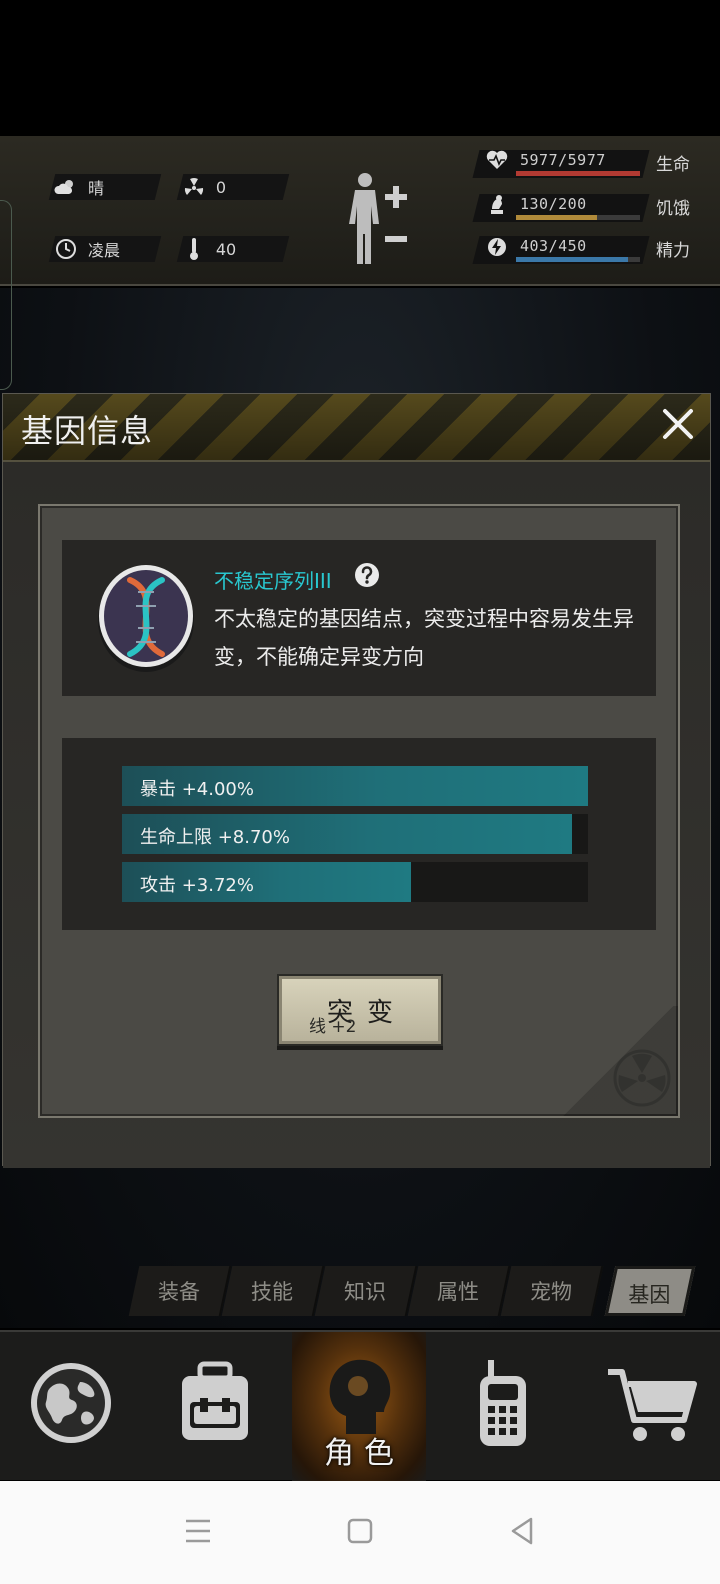 This screenshot has width=720, height=1584. I want to click on tab-label: 知识, so click(365, 1292).